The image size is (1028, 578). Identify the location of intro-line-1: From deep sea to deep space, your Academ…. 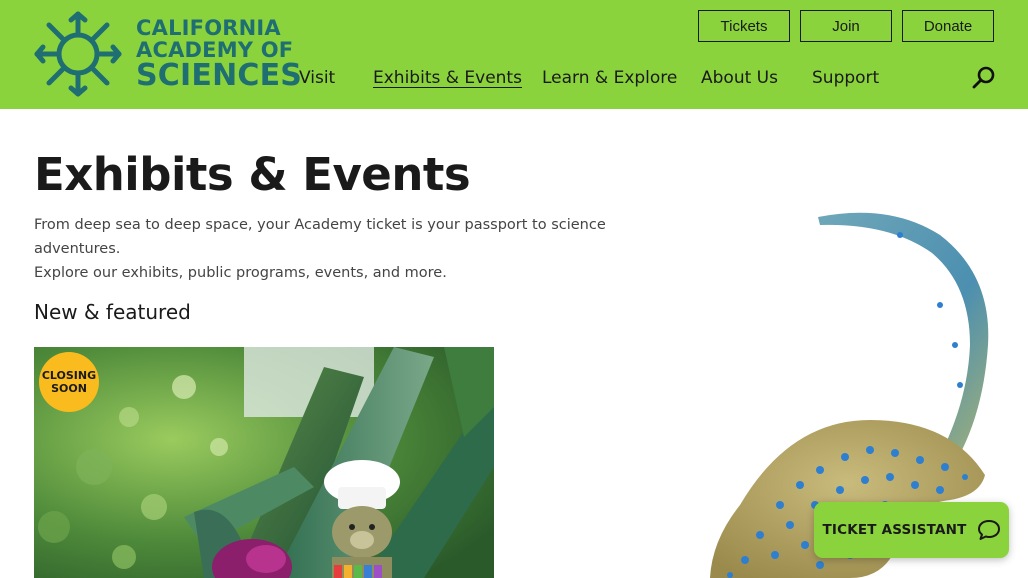
(320, 237).